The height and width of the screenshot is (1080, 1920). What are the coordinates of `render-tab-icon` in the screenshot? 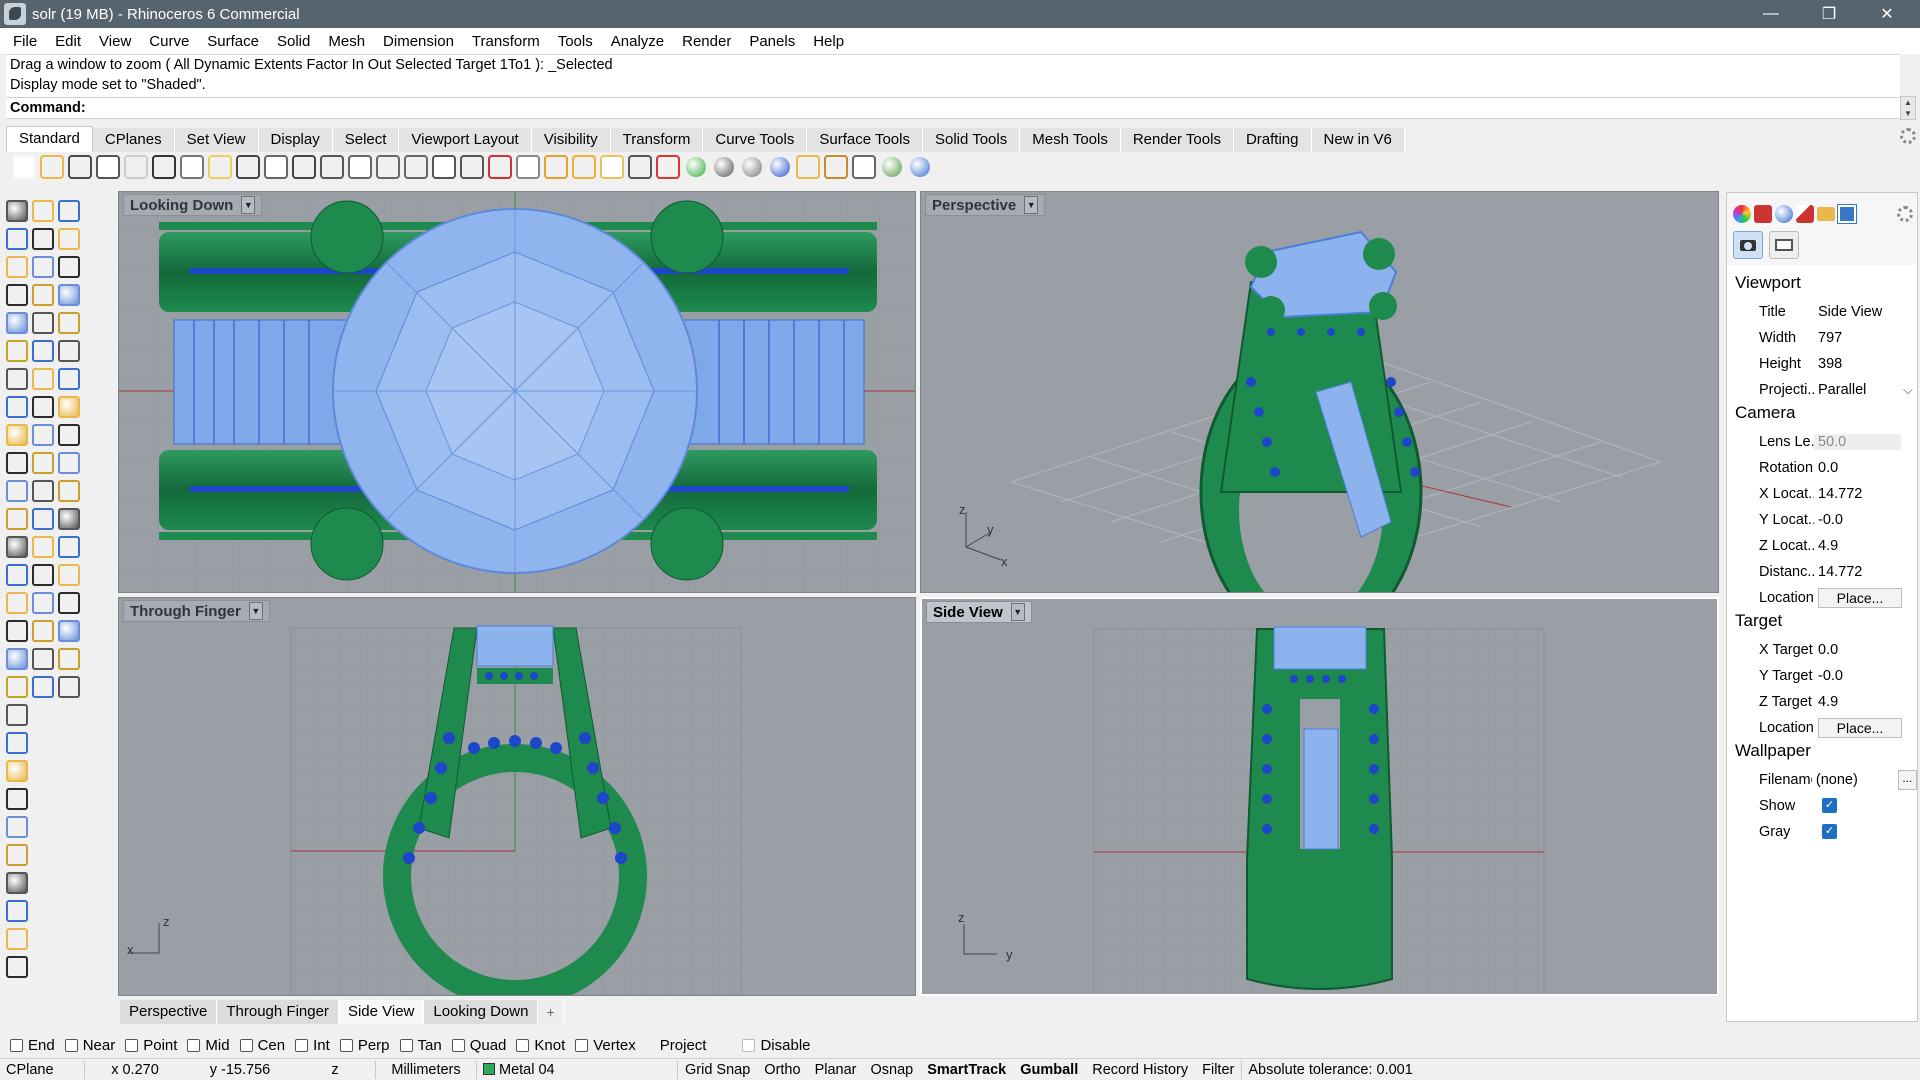 It's located at (1784, 214).